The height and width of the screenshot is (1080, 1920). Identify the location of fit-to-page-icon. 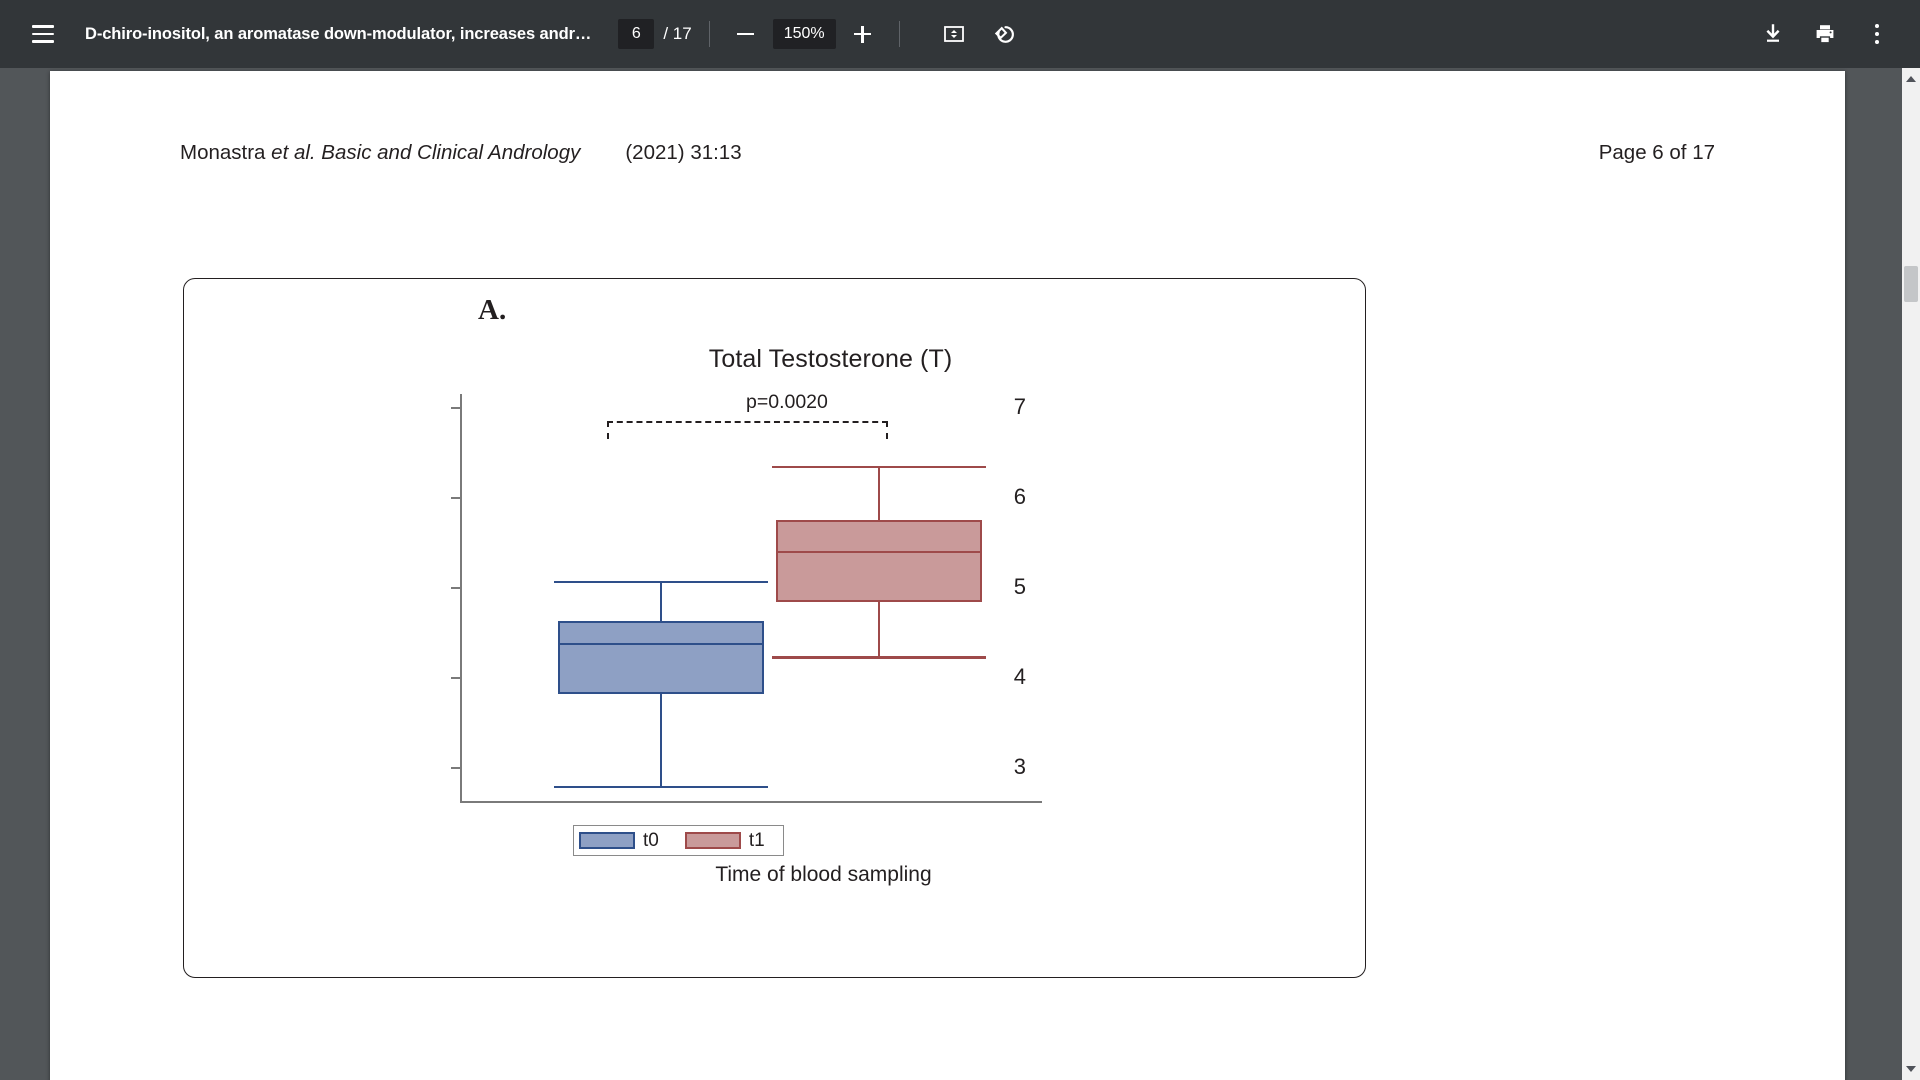
(953, 34).